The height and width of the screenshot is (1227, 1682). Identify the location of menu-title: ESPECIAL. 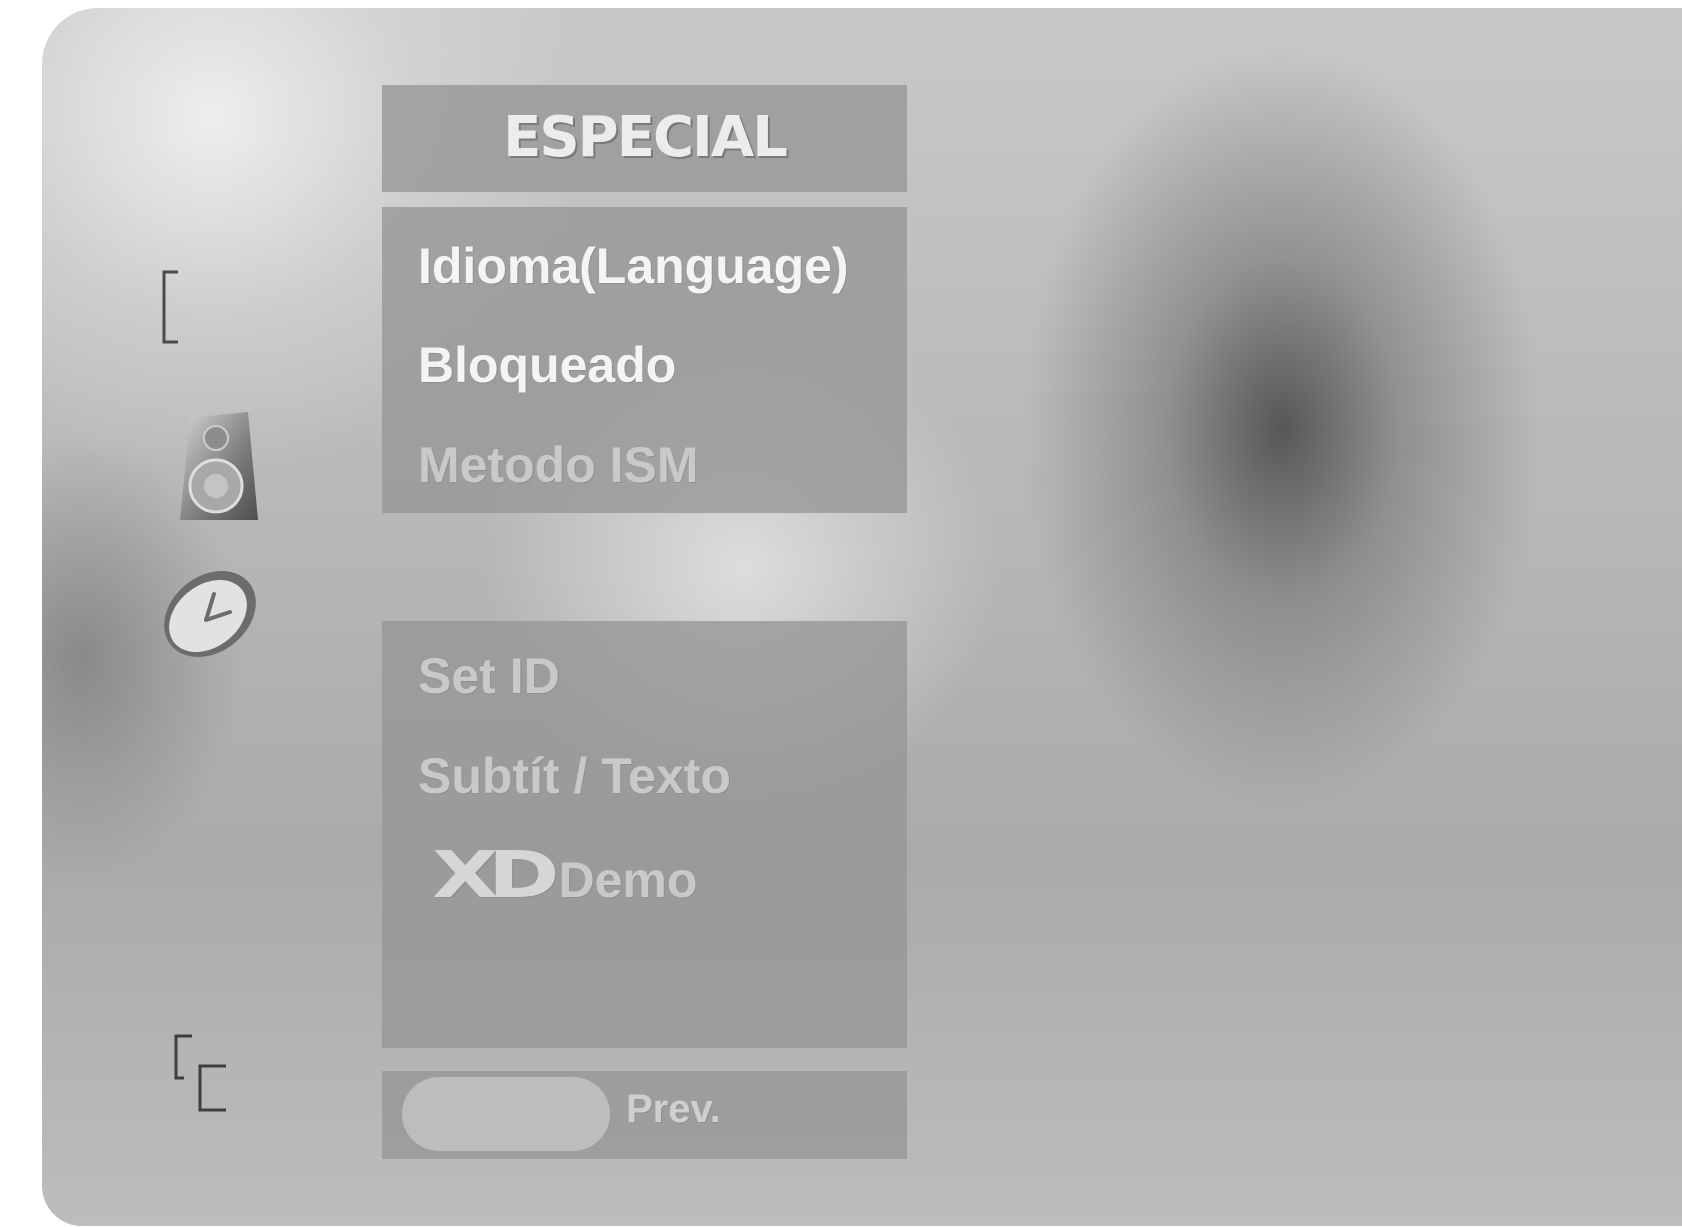
(645, 137).